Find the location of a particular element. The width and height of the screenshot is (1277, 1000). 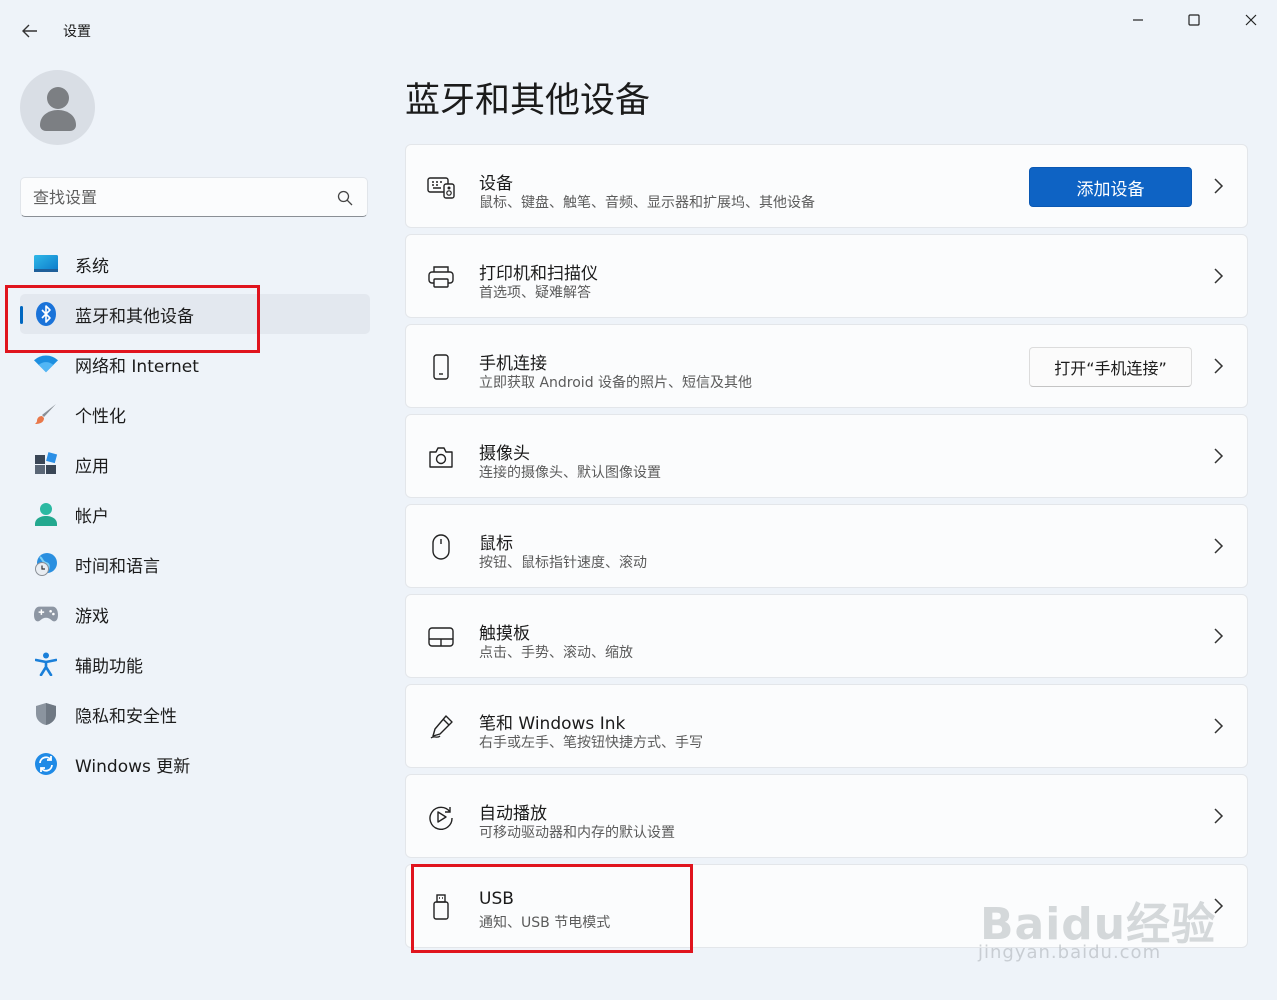

sidebar-item-accounts: 帐户 is located at coordinates (195, 514).